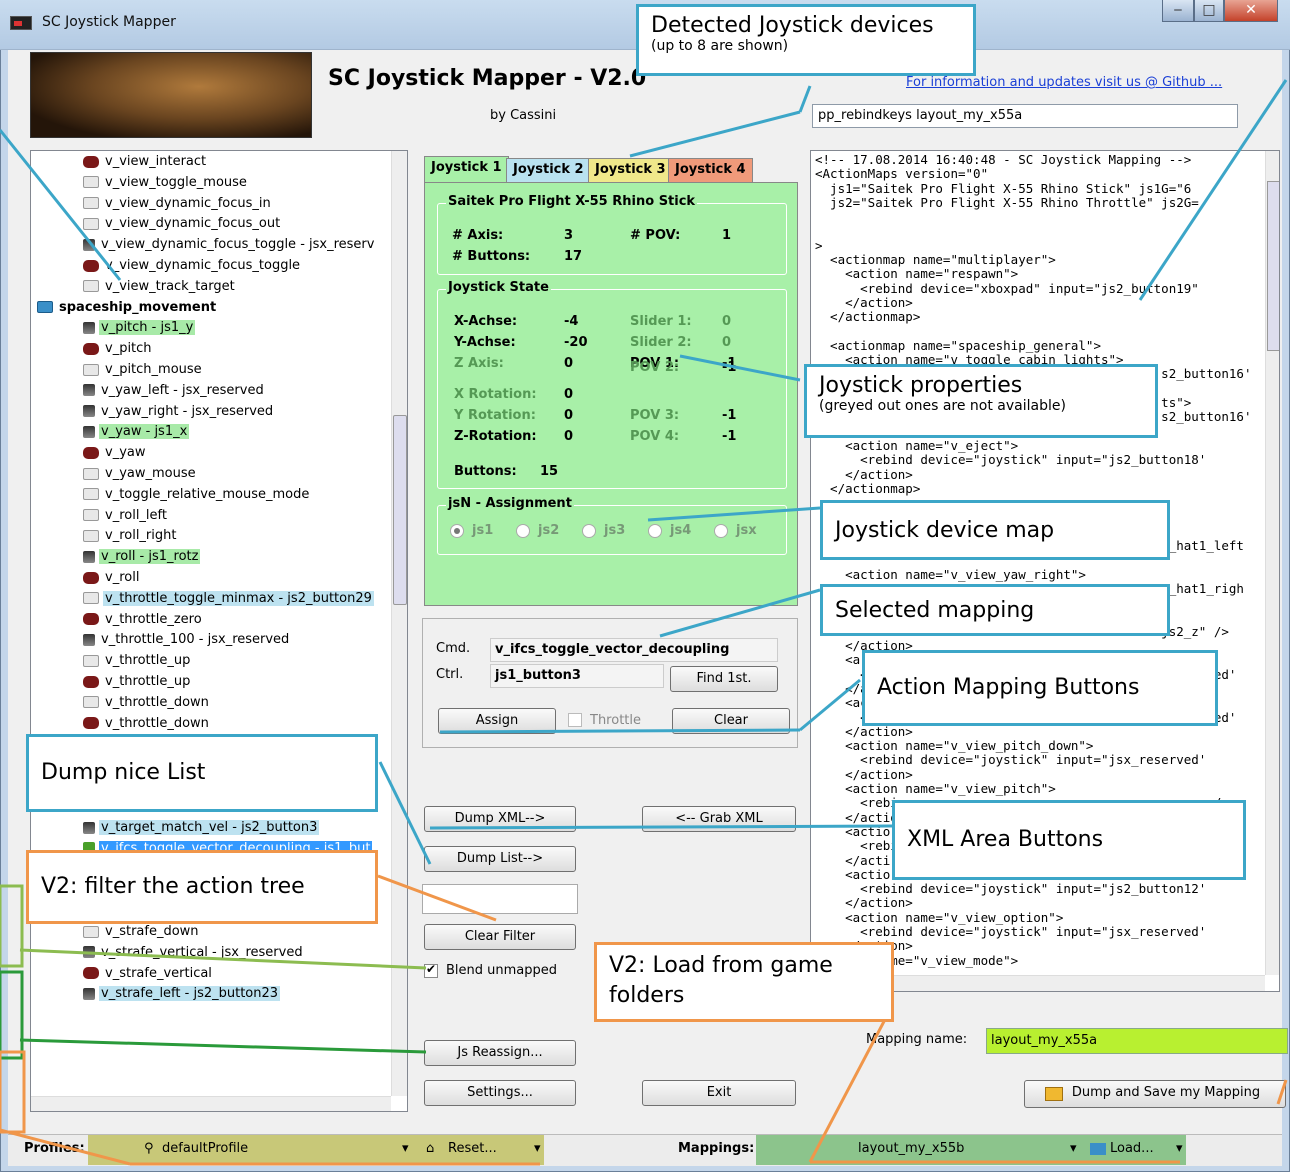 Image resolution: width=1290 pixels, height=1172 pixels. What do you see at coordinates (1209, 11) in the screenshot?
I see `maximize-icon: □` at bounding box center [1209, 11].